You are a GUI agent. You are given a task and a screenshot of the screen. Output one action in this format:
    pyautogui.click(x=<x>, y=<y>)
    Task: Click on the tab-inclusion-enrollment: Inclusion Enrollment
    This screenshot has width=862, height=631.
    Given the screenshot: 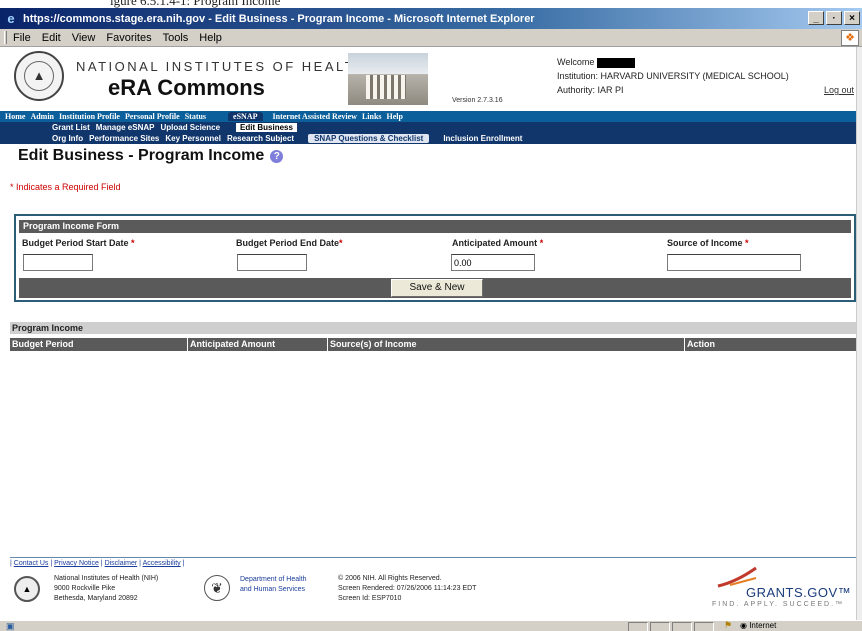 What is the action you would take?
    pyautogui.click(x=482, y=138)
    